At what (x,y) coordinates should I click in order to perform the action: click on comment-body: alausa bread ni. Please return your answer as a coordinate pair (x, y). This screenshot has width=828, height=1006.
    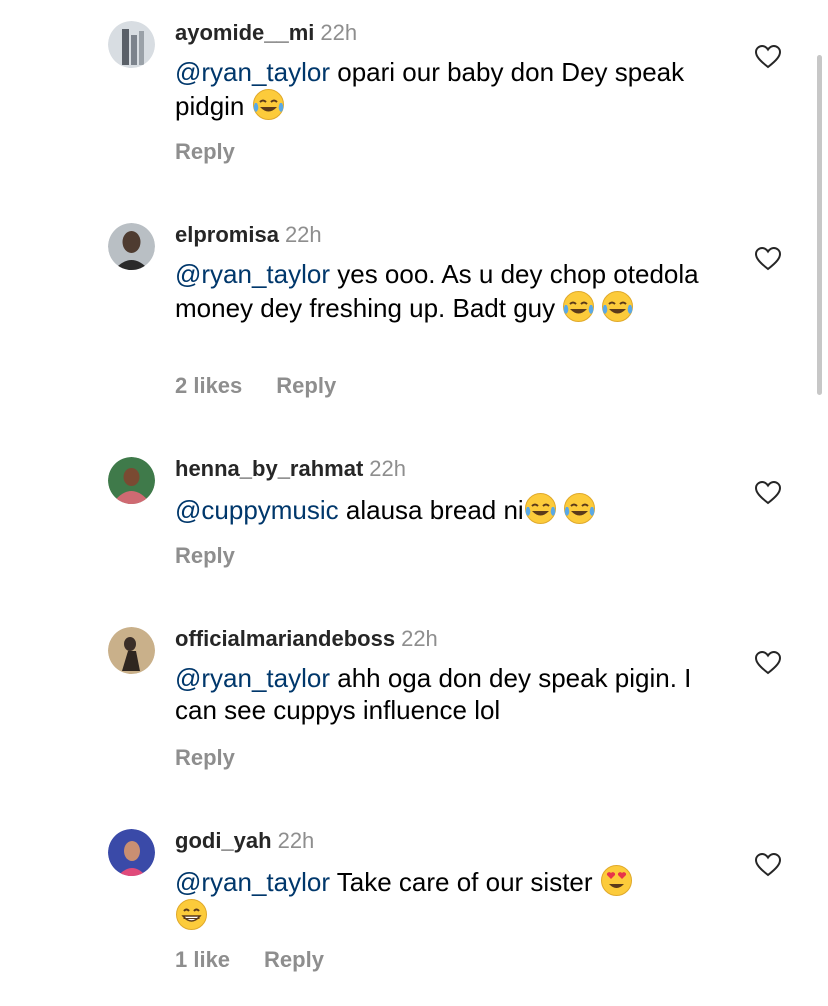
    Looking at the image, I should click on (431, 510).